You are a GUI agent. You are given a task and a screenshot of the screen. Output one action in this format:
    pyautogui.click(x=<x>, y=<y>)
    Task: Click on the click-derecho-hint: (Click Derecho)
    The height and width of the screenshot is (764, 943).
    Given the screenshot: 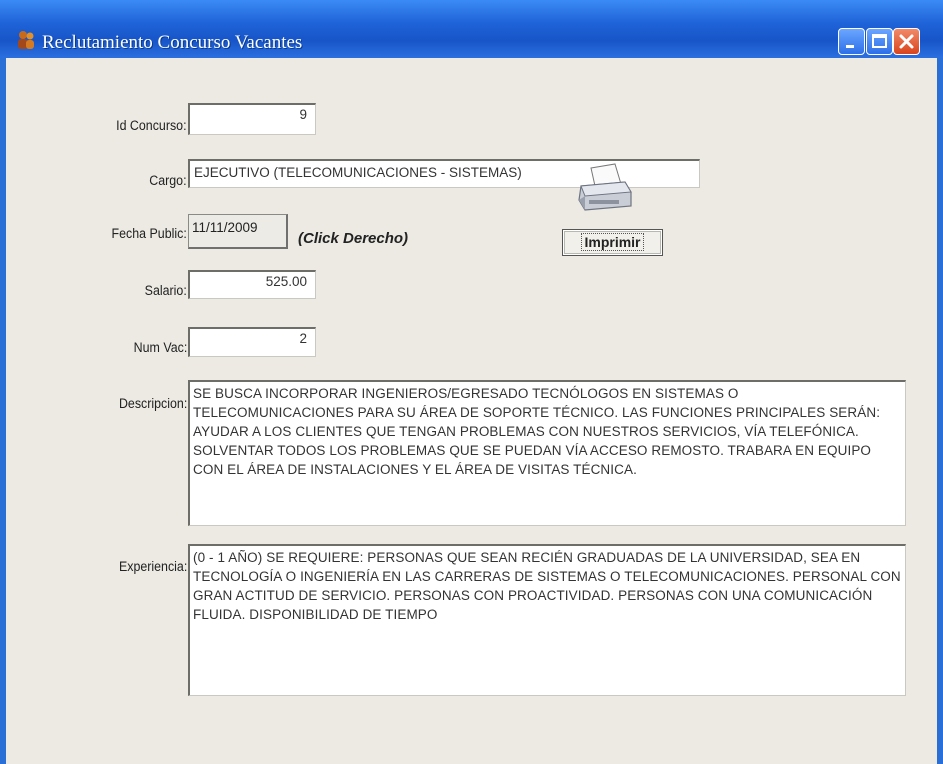 What is the action you would take?
    pyautogui.click(x=353, y=238)
    